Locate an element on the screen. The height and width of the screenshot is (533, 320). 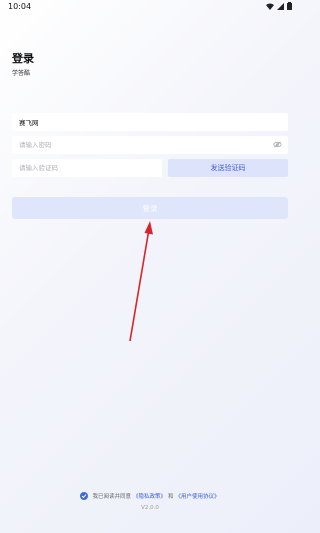
agreement-and: 和 is located at coordinates (171, 497).